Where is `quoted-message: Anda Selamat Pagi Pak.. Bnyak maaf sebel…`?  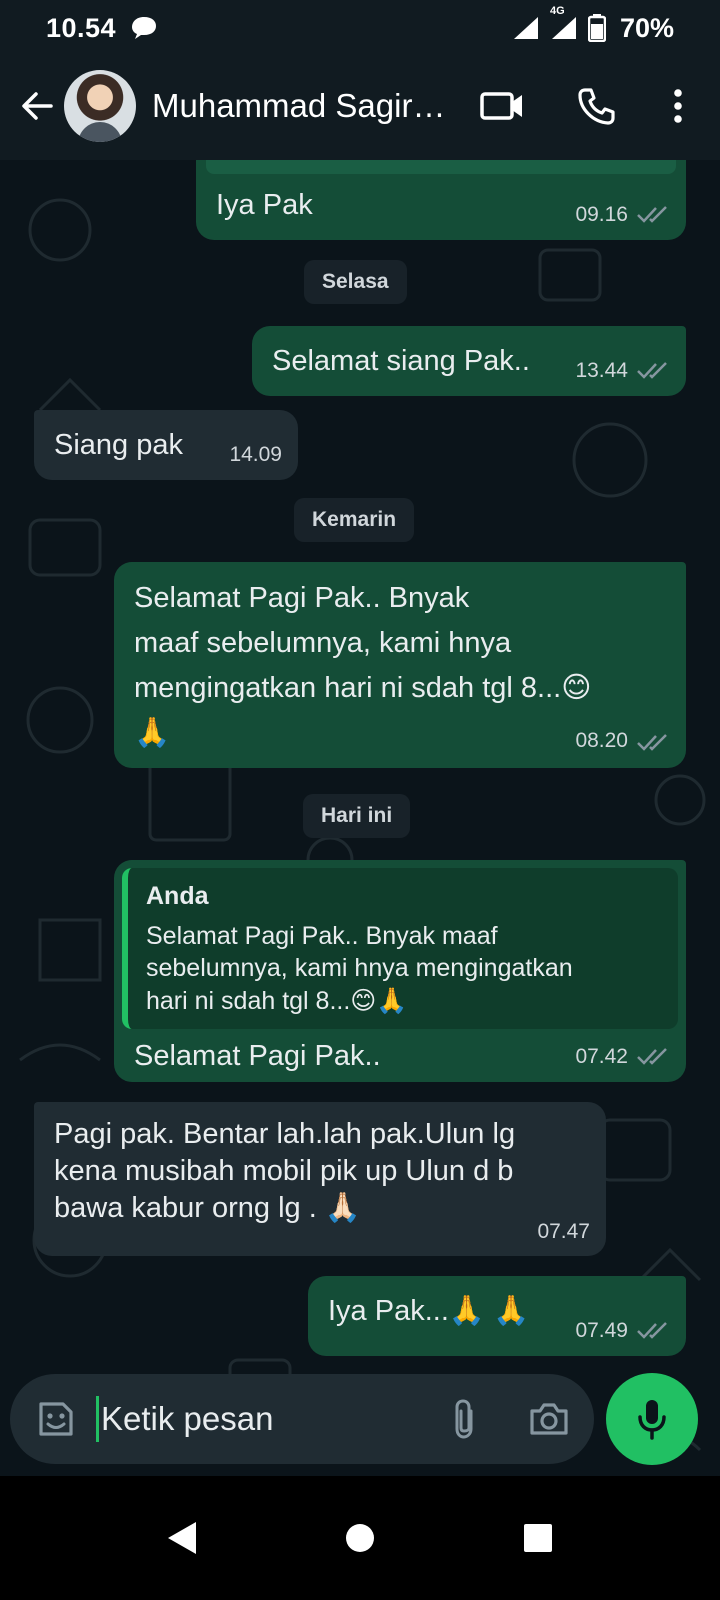
quoted-message: Anda Selamat Pagi Pak.. Bnyak maaf sebel… is located at coordinates (400, 948).